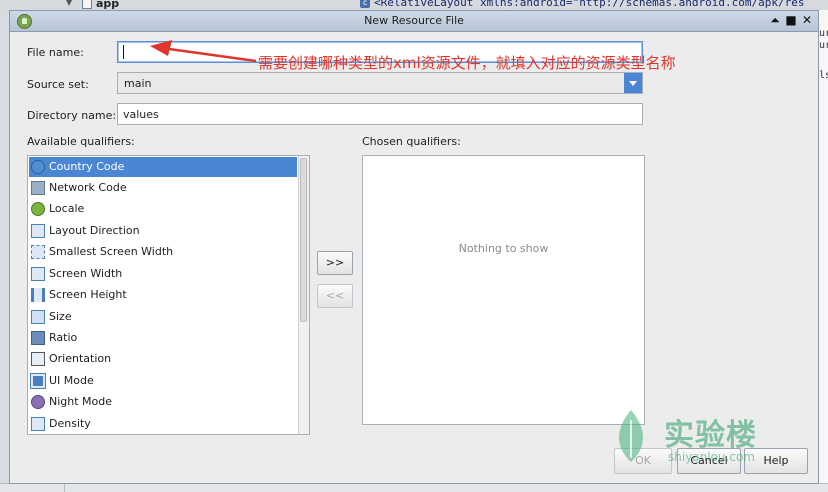 Image resolution: width=828 pixels, height=492 pixels. I want to click on maximize-icon: ■, so click(791, 20).